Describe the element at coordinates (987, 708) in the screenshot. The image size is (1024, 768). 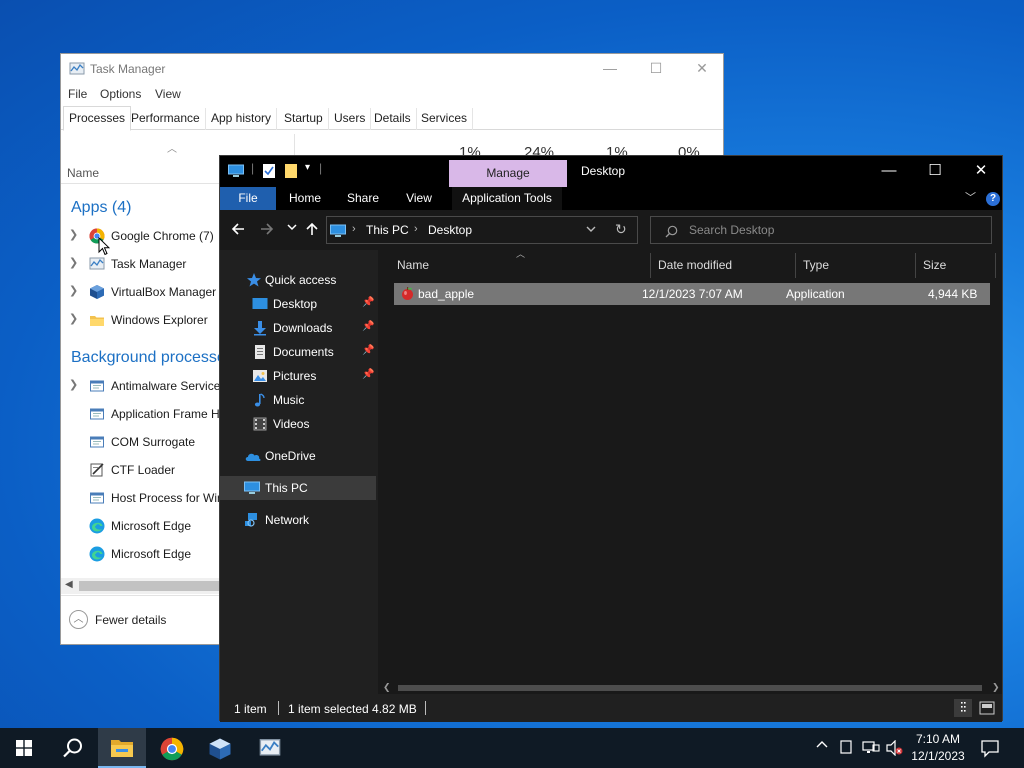
I see `large-icons-view-icon` at that location.